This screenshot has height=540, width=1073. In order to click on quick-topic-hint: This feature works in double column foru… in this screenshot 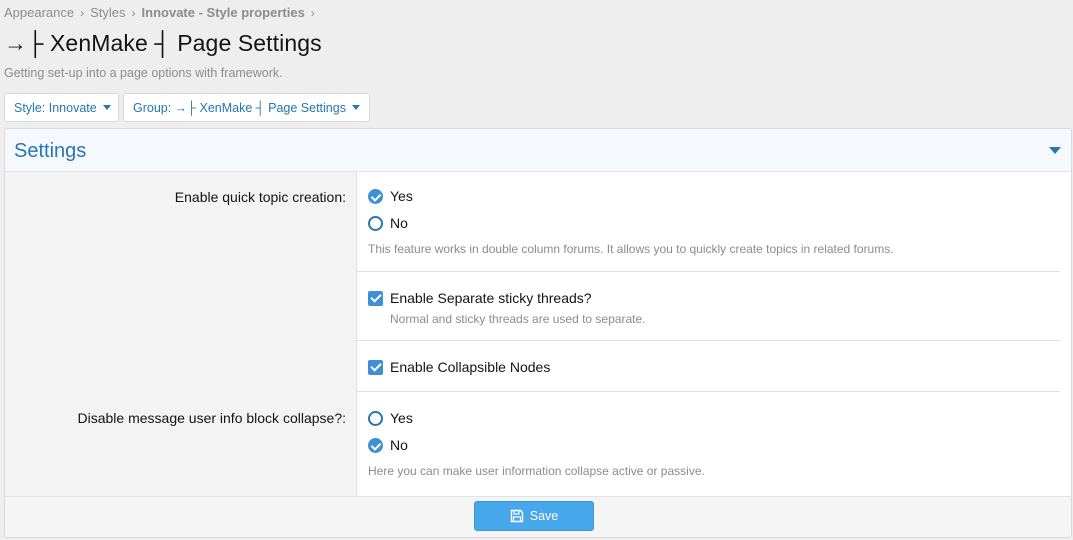, I will do `click(631, 249)`.